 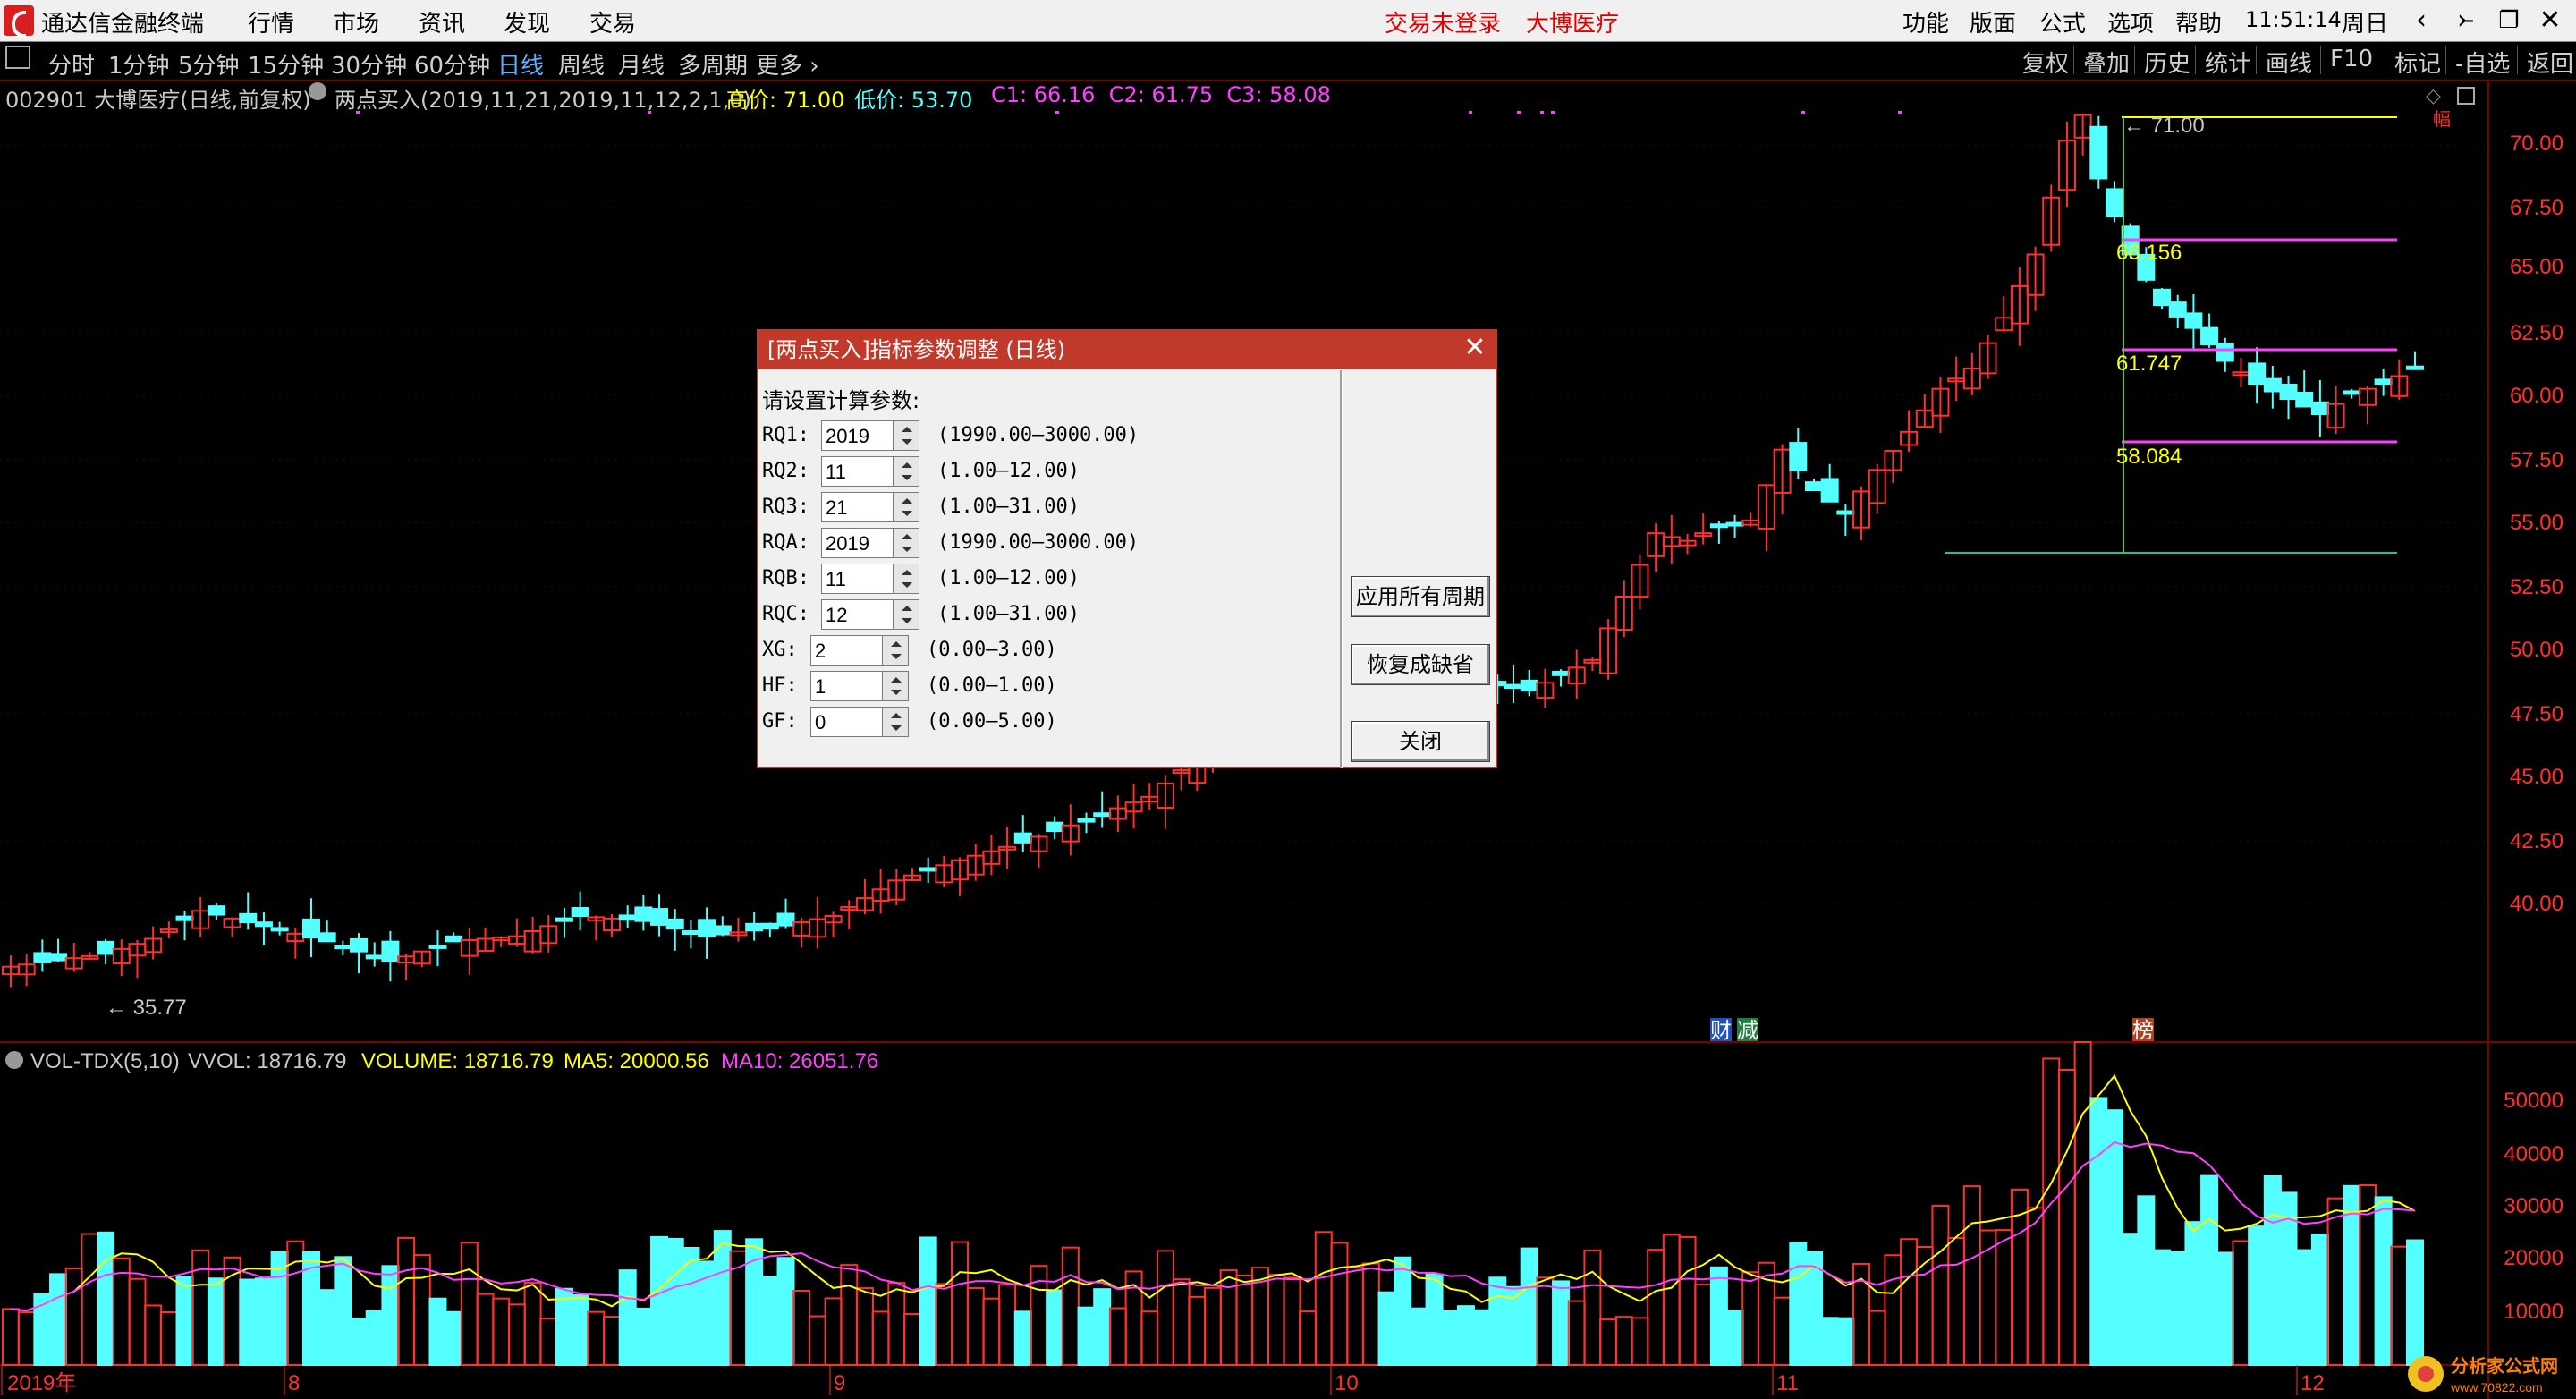 I want to click on param-spin-rq2, so click(x=906, y=471).